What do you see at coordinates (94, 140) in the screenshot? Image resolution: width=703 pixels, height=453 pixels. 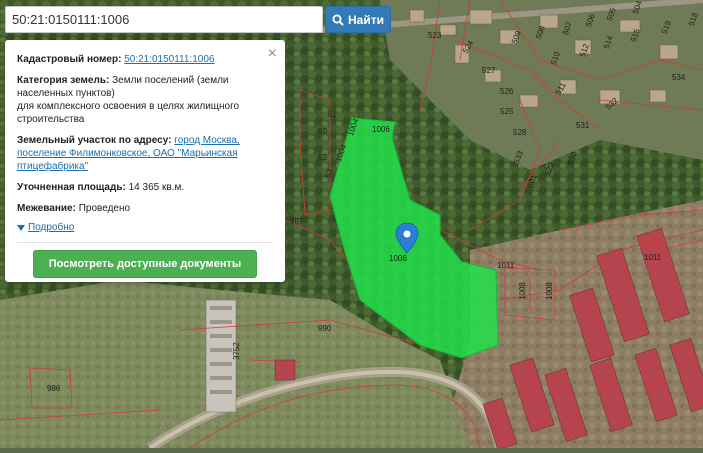 I see `address-label: Земельный участок по адресу:` at bounding box center [94, 140].